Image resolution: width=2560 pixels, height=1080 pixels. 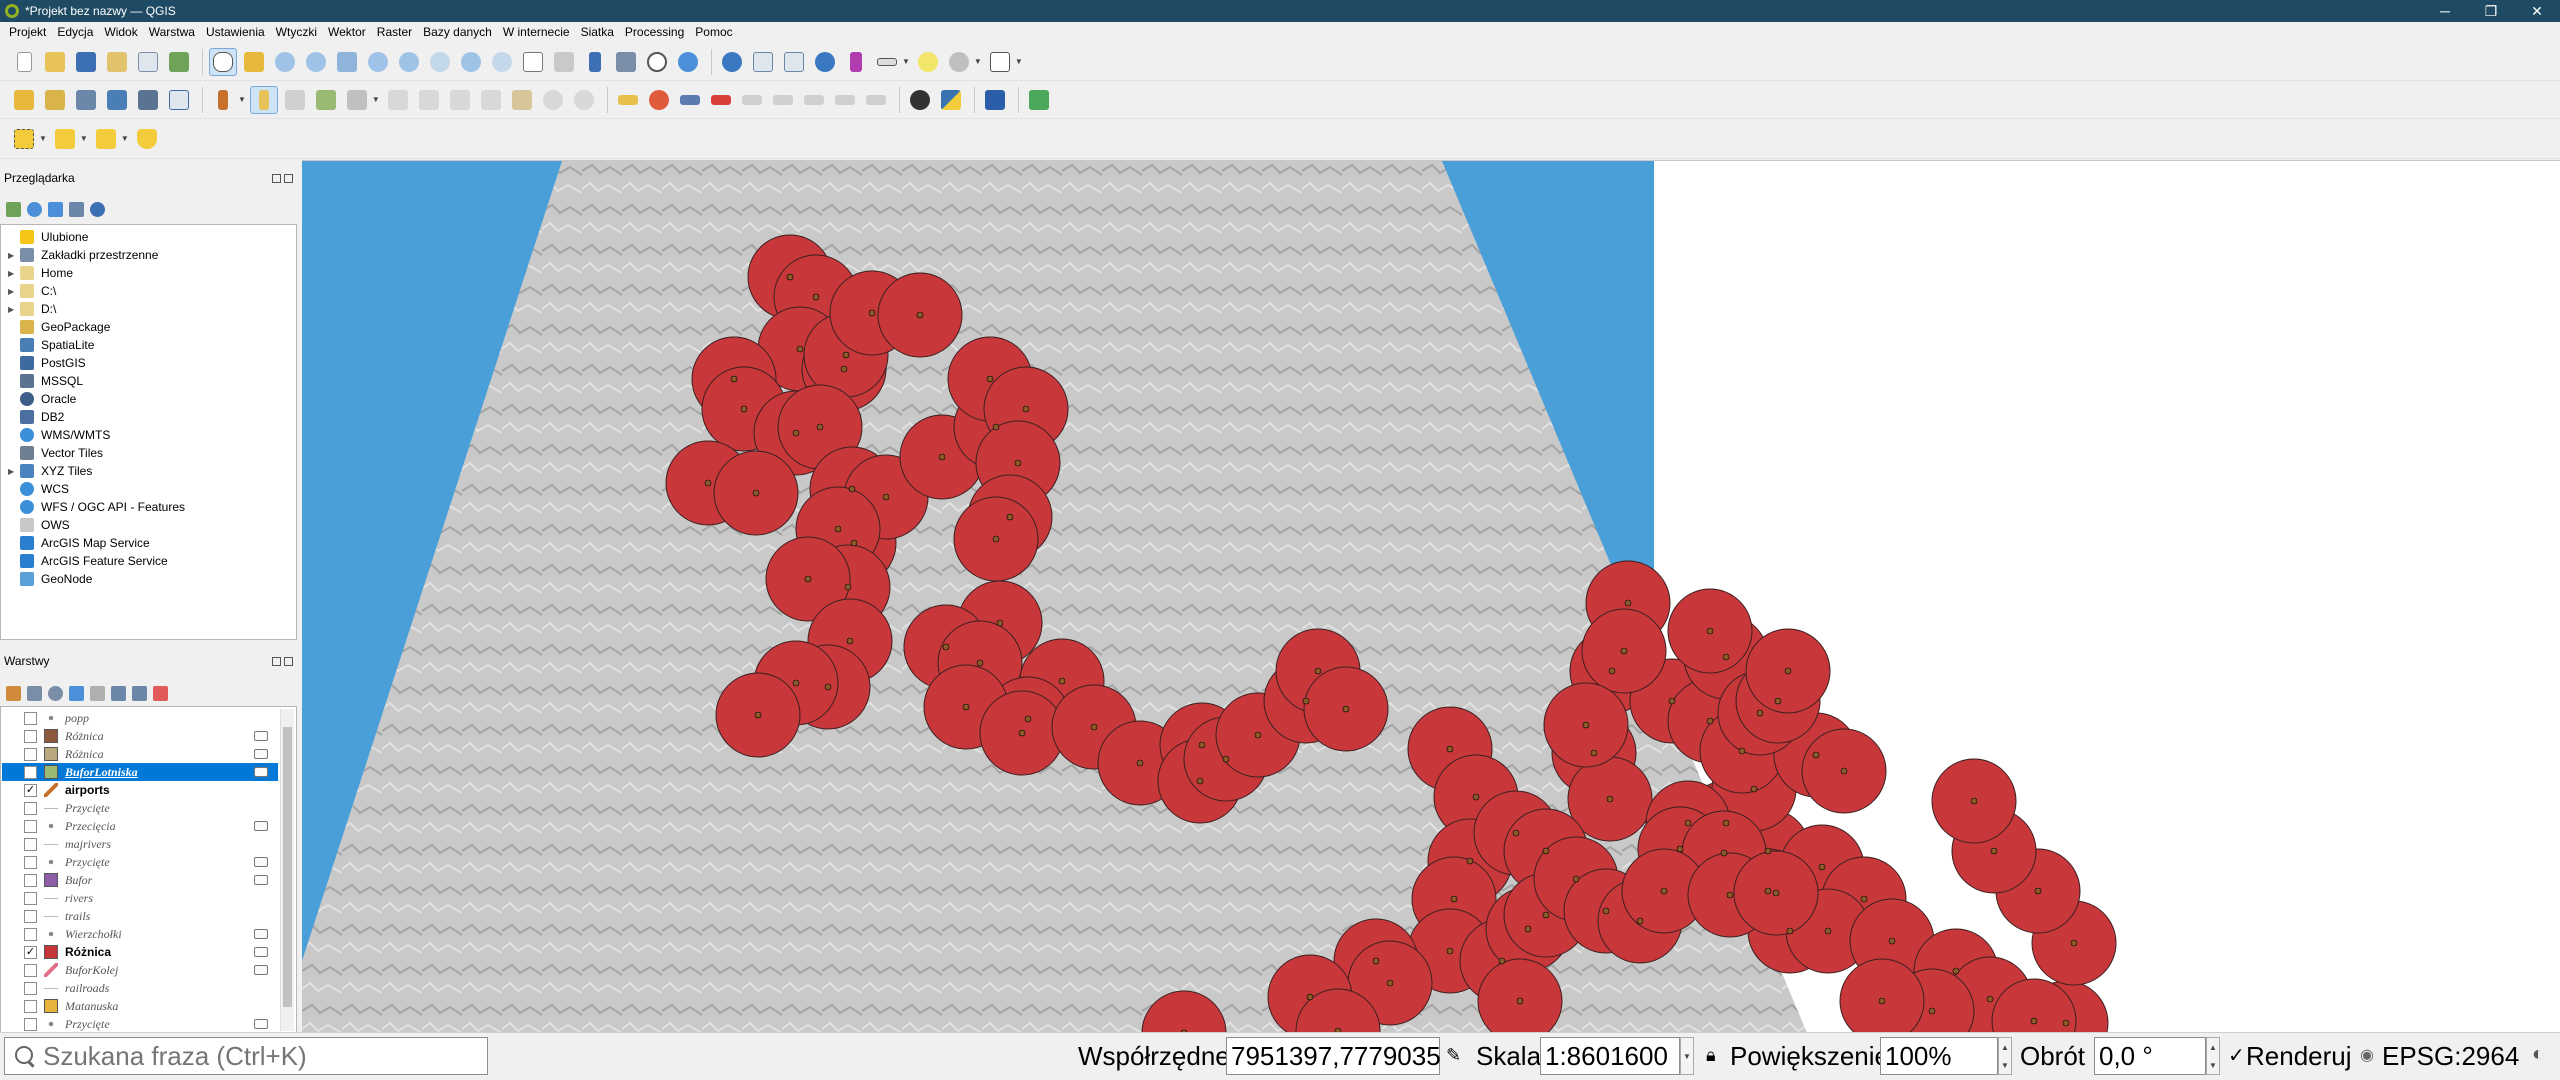 I want to click on menu-warstwa: Warstwa, so click(x=172, y=32).